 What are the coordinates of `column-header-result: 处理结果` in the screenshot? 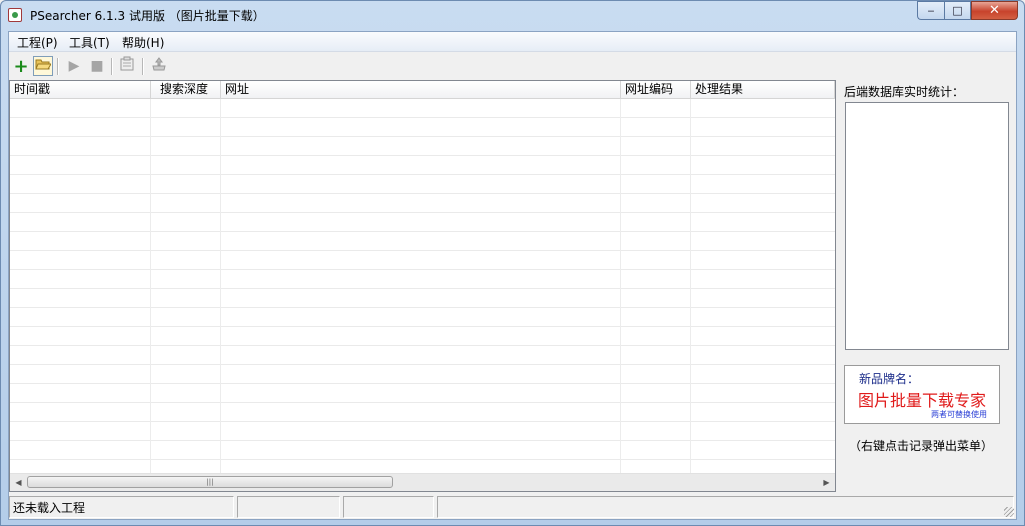 It's located at (763, 89).